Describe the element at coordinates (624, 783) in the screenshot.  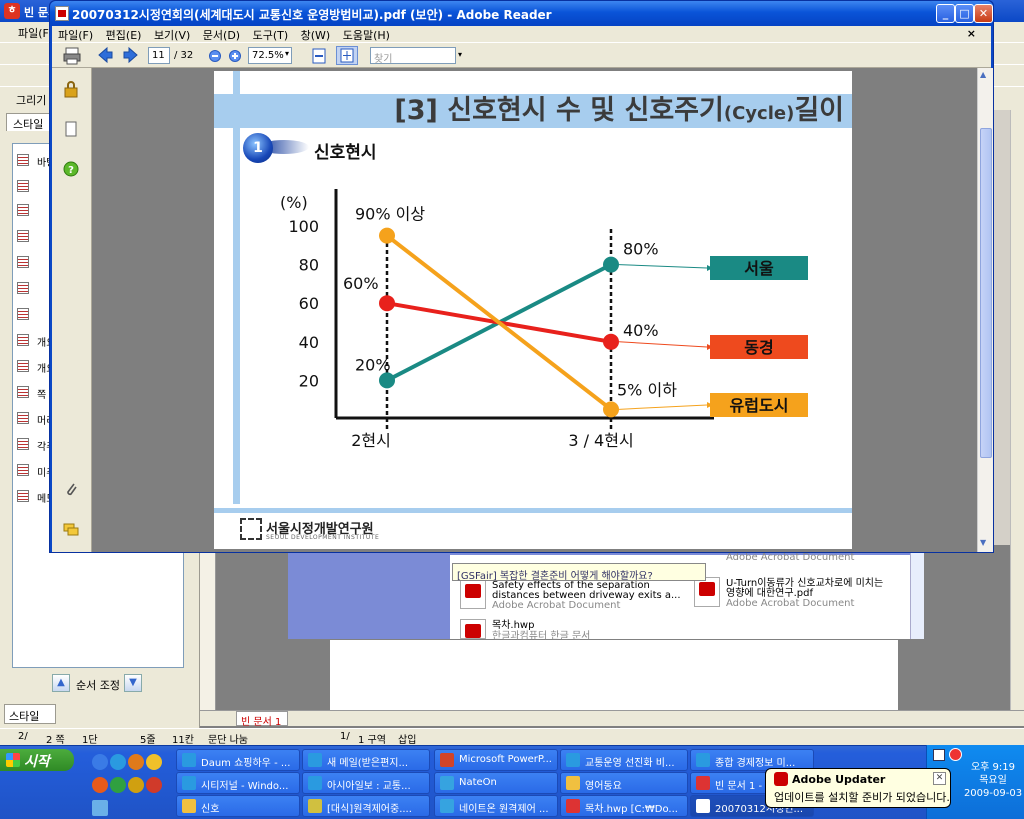
I see `task-button: 영어동요` at that location.